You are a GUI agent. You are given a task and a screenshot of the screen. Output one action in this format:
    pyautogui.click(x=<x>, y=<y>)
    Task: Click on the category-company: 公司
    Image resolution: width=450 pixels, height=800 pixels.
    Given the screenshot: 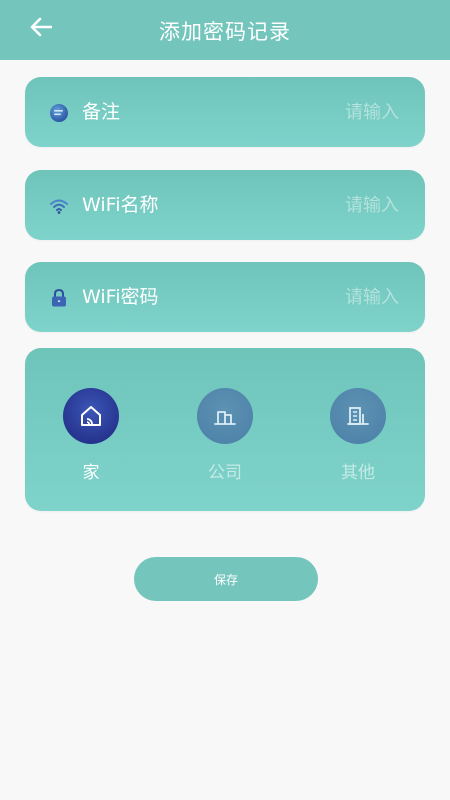 What is the action you would take?
    pyautogui.click(x=225, y=435)
    